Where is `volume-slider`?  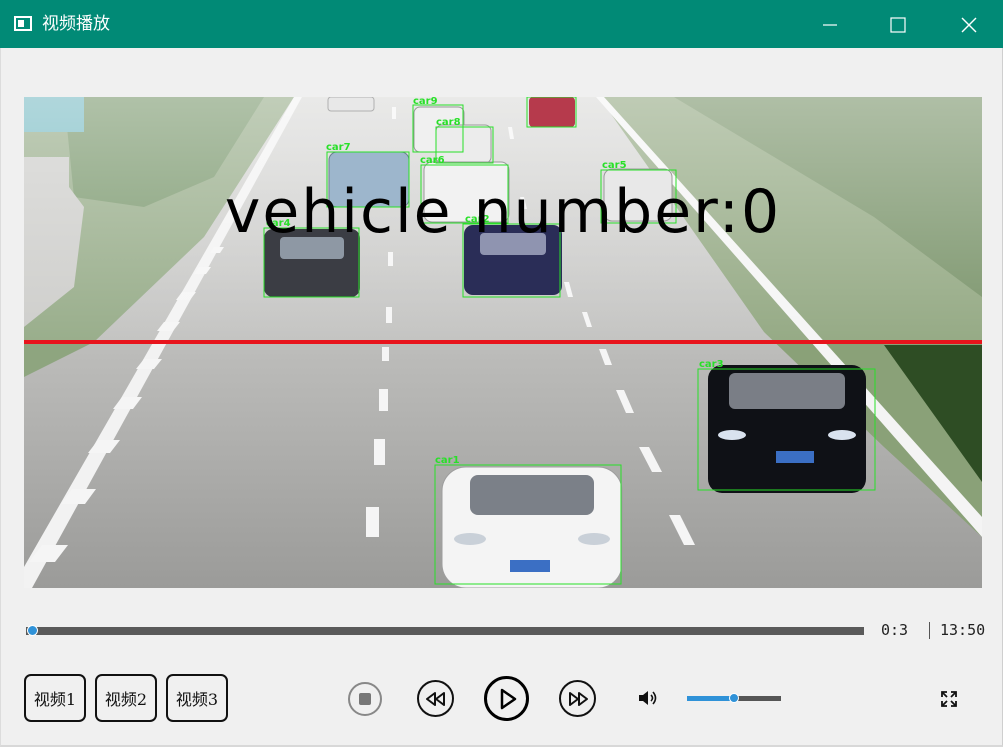 volume-slider is located at coordinates (734, 698).